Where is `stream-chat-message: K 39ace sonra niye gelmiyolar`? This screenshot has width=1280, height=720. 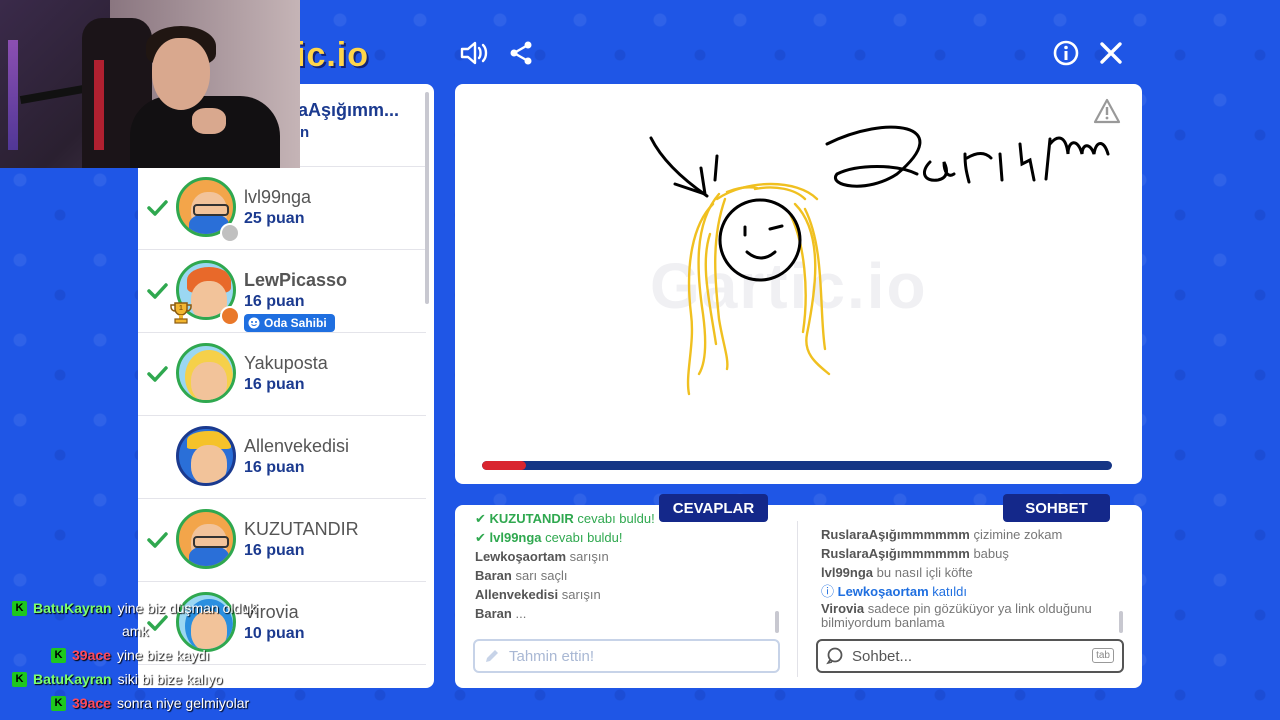
stream-chat-message: K 39ace sonra niye gelmiyolar is located at coordinates (150, 703).